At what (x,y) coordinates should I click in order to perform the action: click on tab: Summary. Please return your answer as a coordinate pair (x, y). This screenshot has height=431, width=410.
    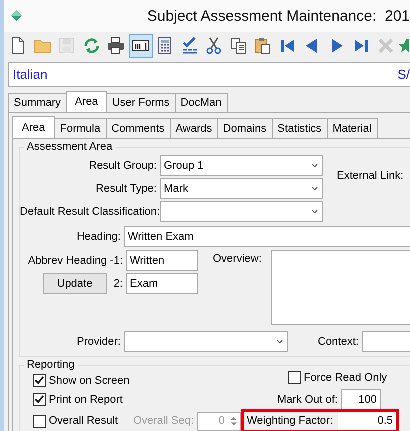
    Looking at the image, I should click on (38, 102).